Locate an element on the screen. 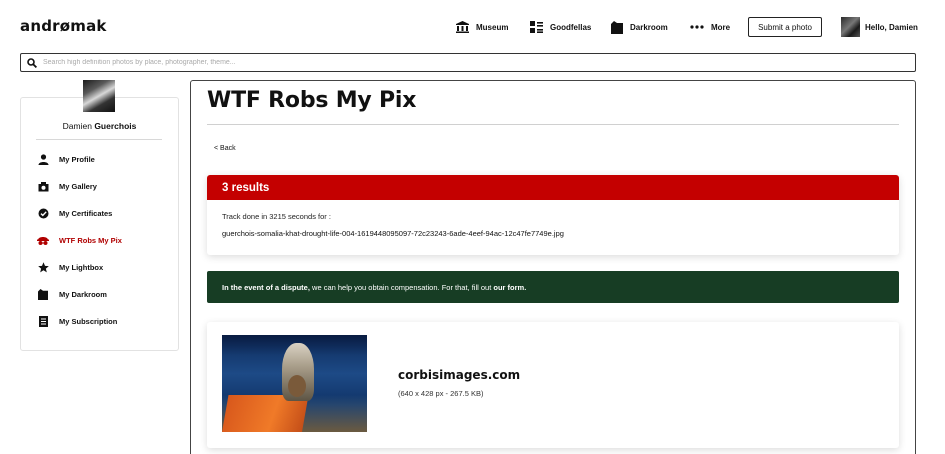 The width and height of the screenshot is (945, 454). gallery-icon is located at coordinates (43, 186).